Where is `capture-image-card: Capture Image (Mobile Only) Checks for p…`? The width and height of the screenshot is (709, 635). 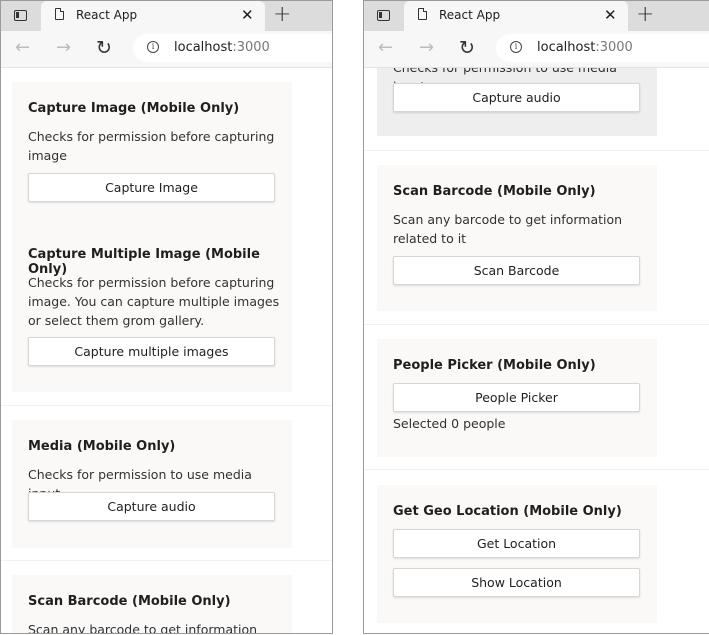
capture-image-card: Capture Image (Mobile Only) Checks for p… is located at coordinates (152, 157).